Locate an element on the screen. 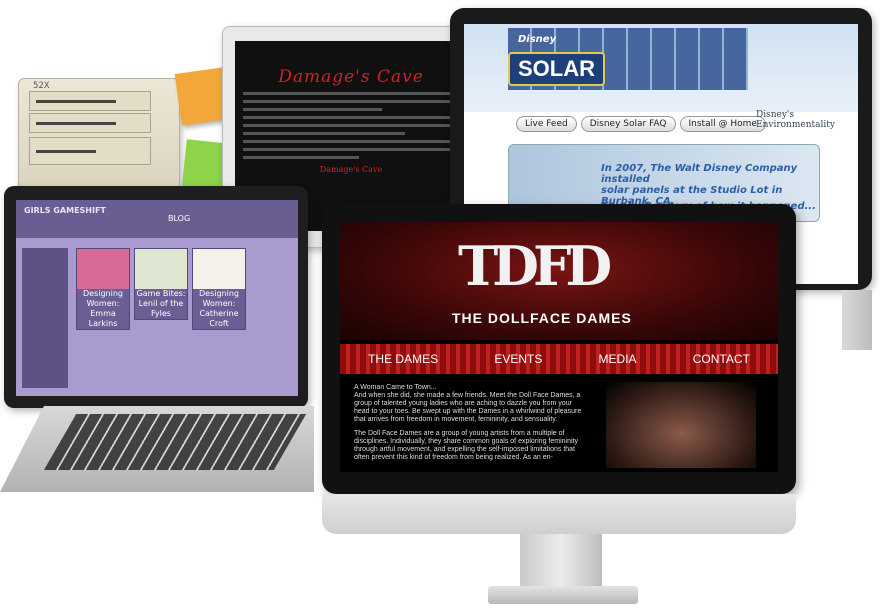 The image size is (880, 614). live-feed-button: Live Feed is located at coordinates (546, 124).